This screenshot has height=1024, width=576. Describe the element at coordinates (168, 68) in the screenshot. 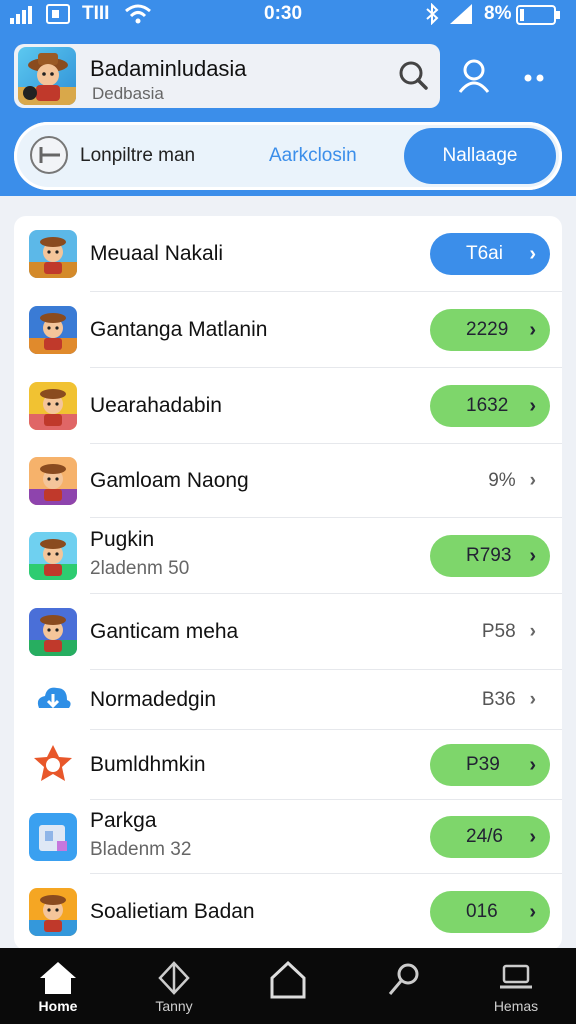

I see `app-title: Badaminludasia` at that location.